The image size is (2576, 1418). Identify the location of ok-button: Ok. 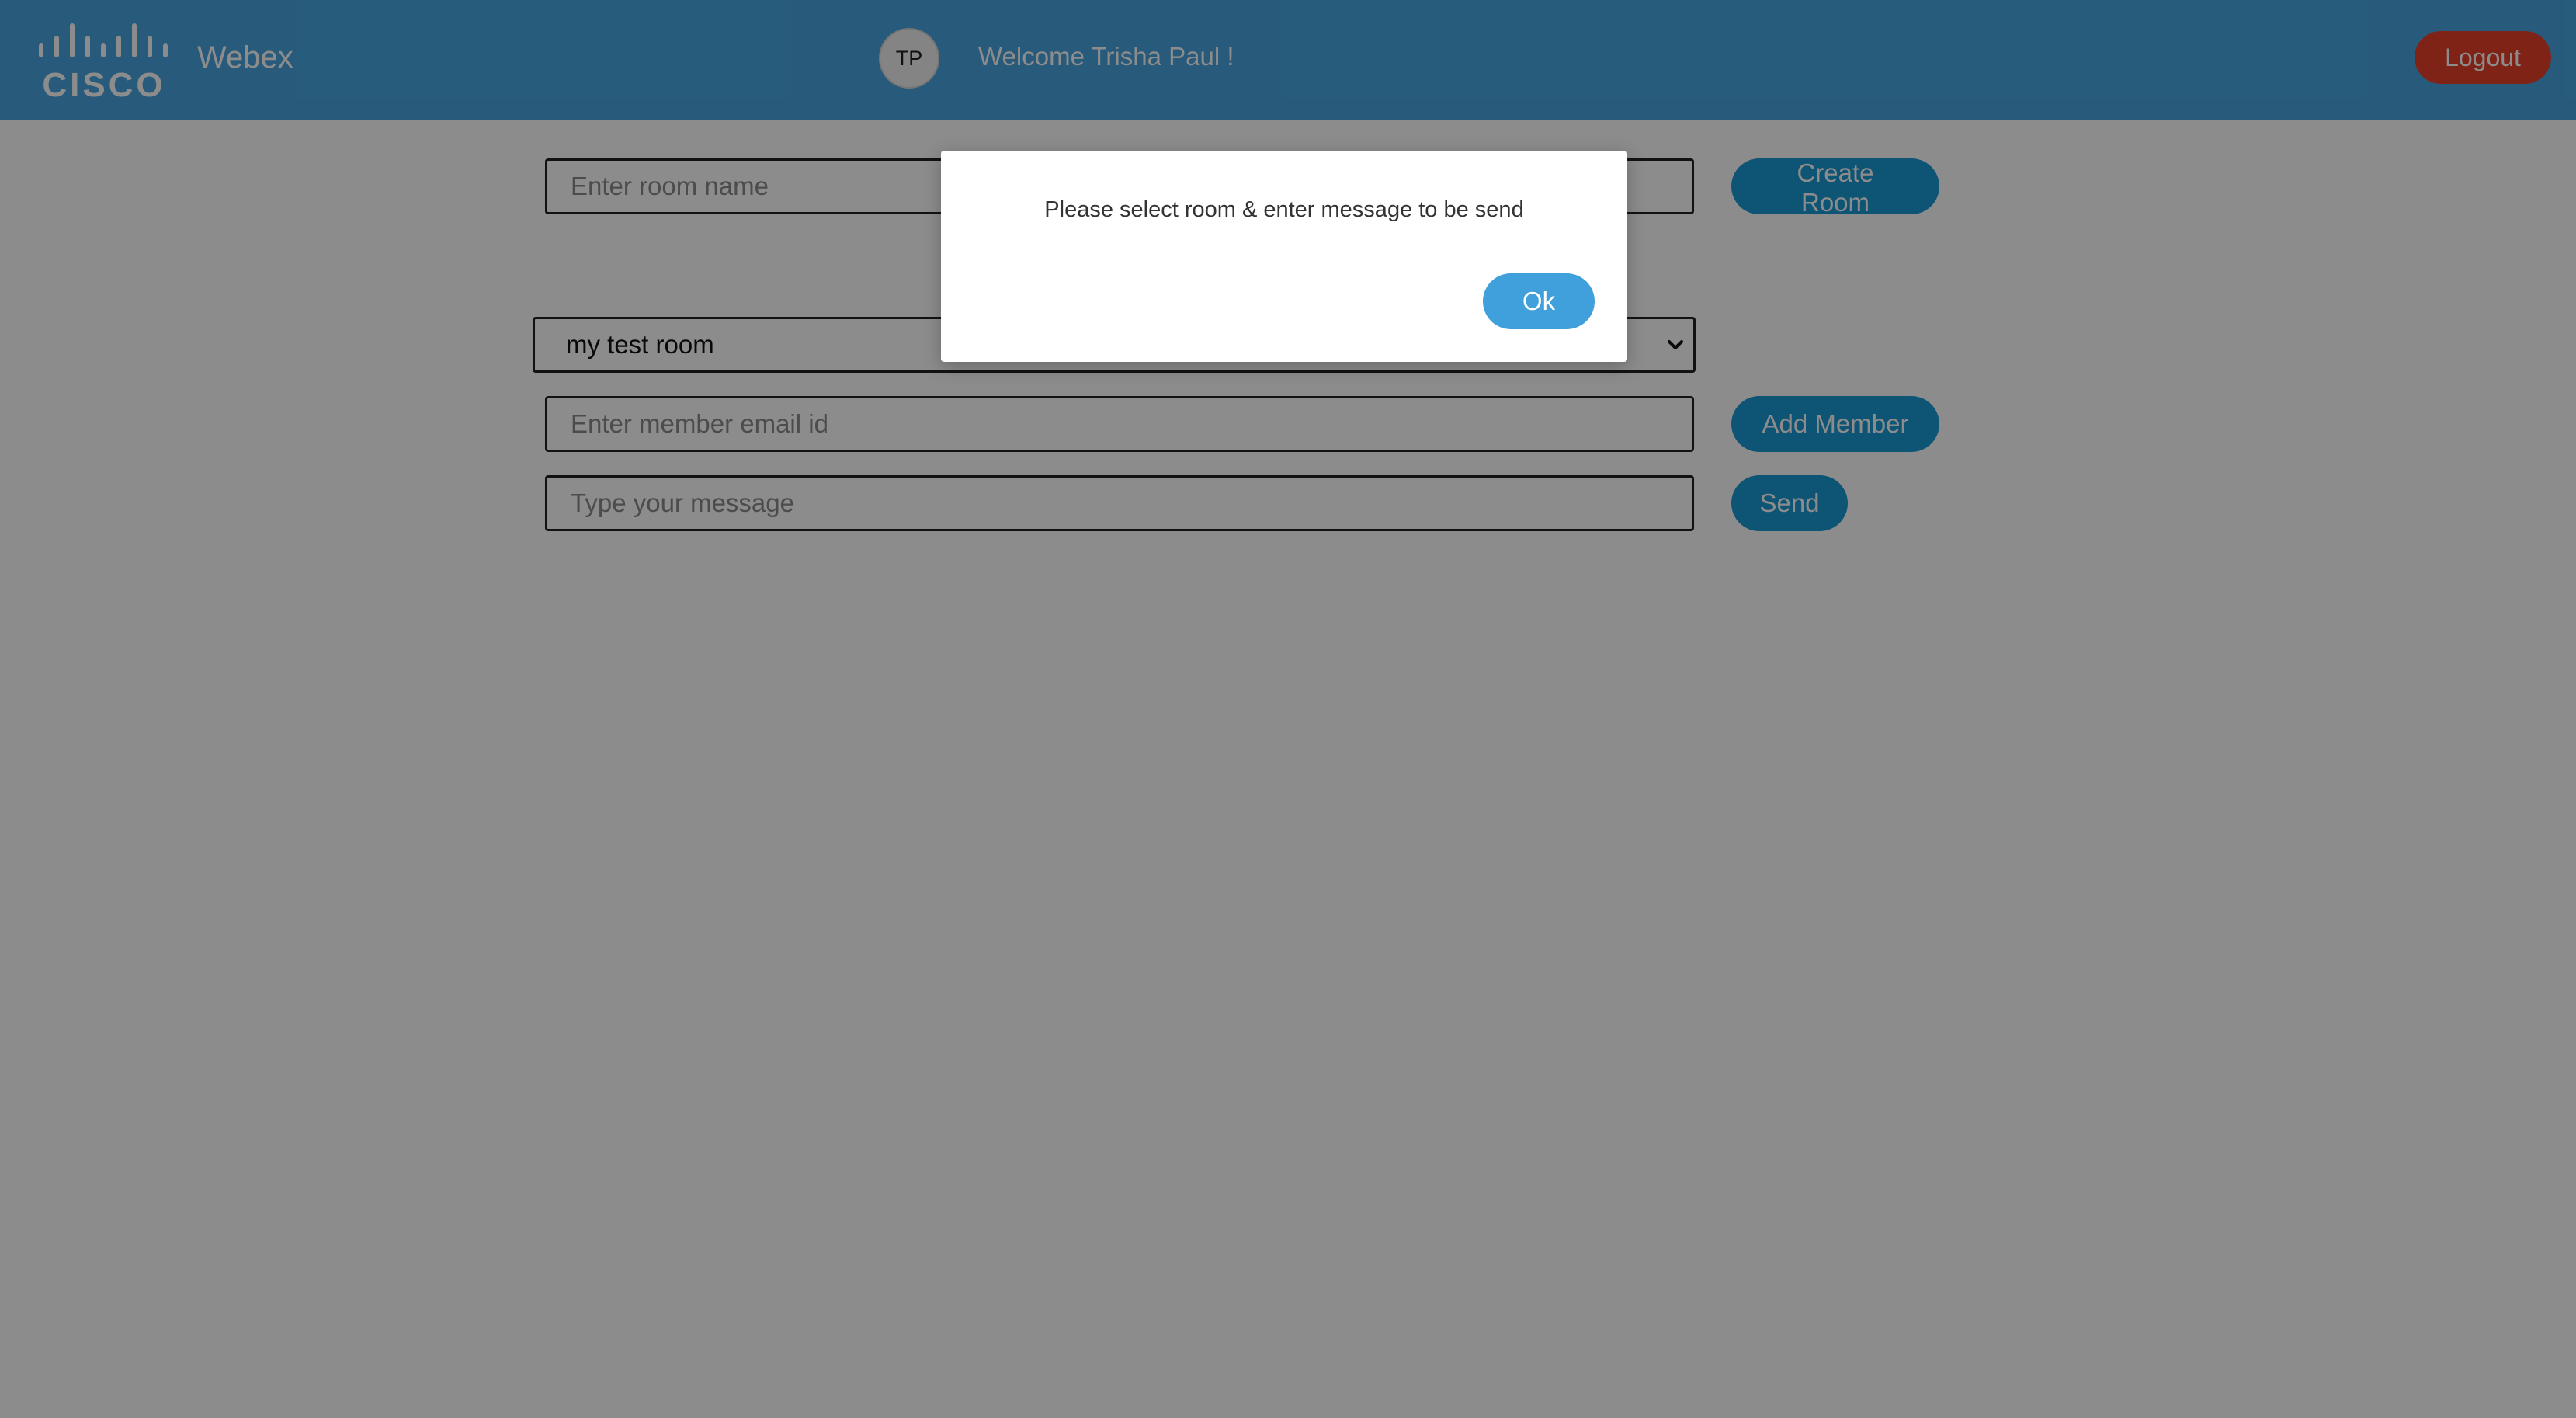
(1539, 301).